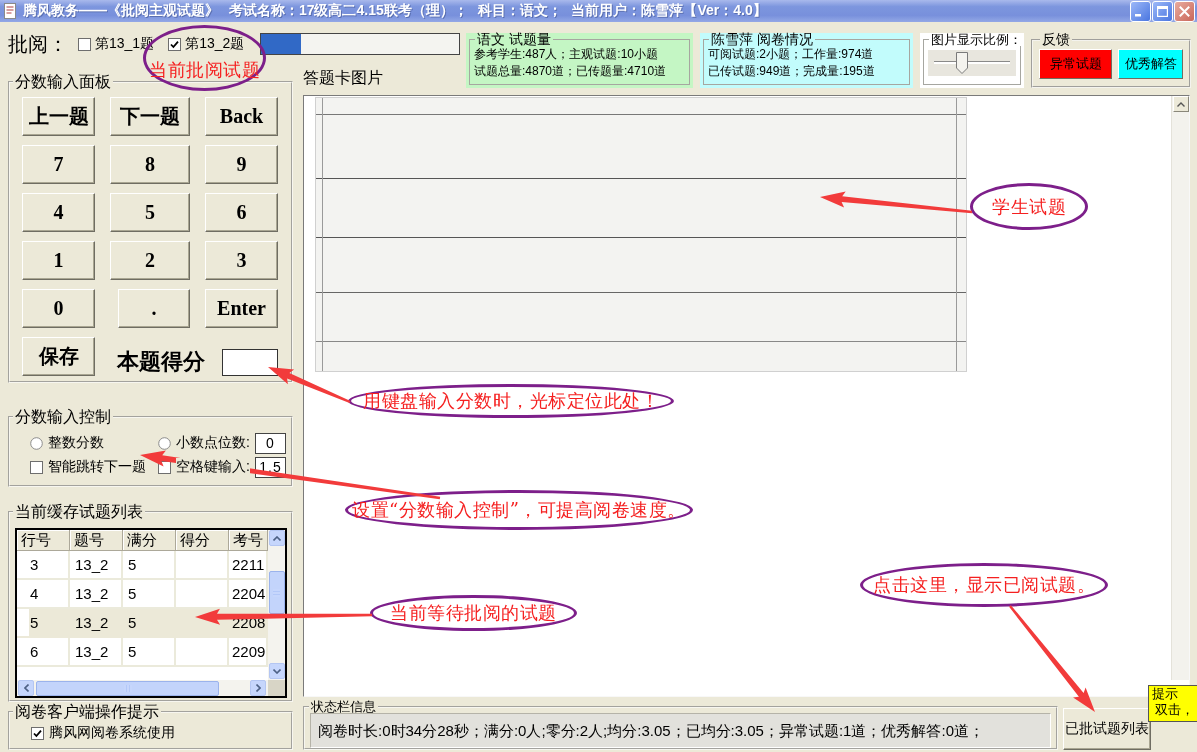 This screenshot has width=1197, height=752. I want to click on table-cell: 13_2, so click(96, 652).